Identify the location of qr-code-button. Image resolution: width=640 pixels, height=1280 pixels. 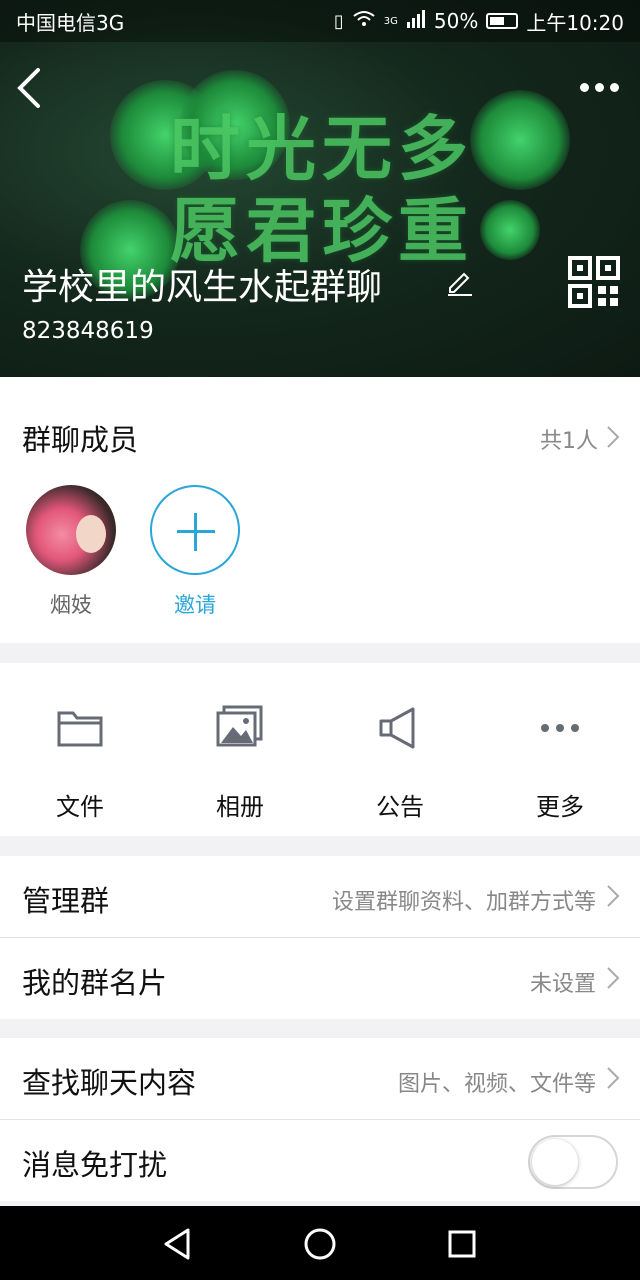
(594, 282).